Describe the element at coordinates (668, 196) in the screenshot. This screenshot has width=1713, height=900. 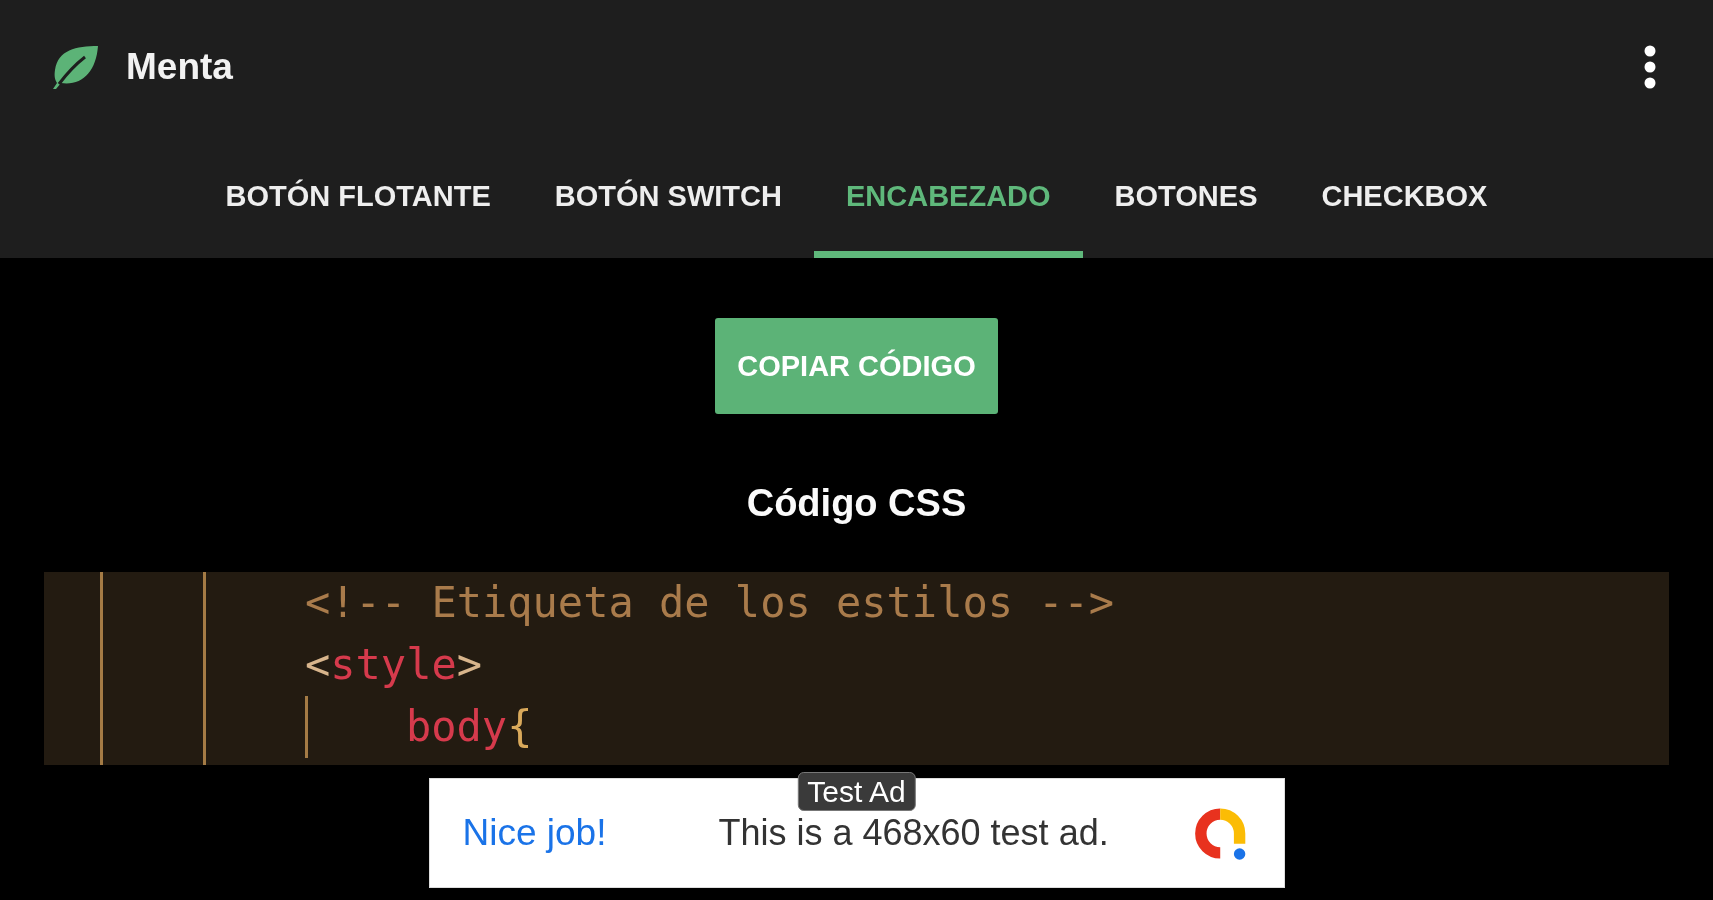
I see `tab: BOTÓN SWITCH` at that location.